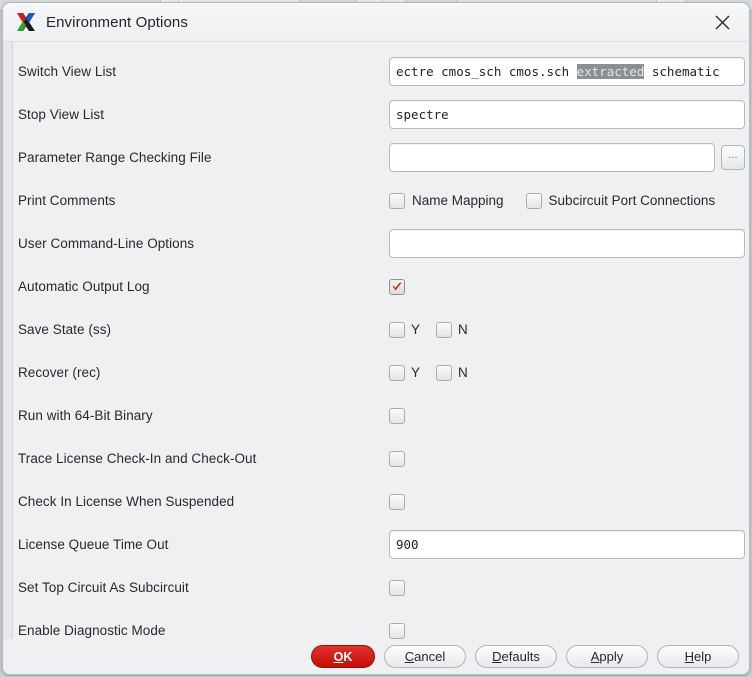 The height and width of the screenshot is (677, 752). Describe the element at coordinates (595, 656) in the screenshot. I see `apply-mnemonic: A` at that location.